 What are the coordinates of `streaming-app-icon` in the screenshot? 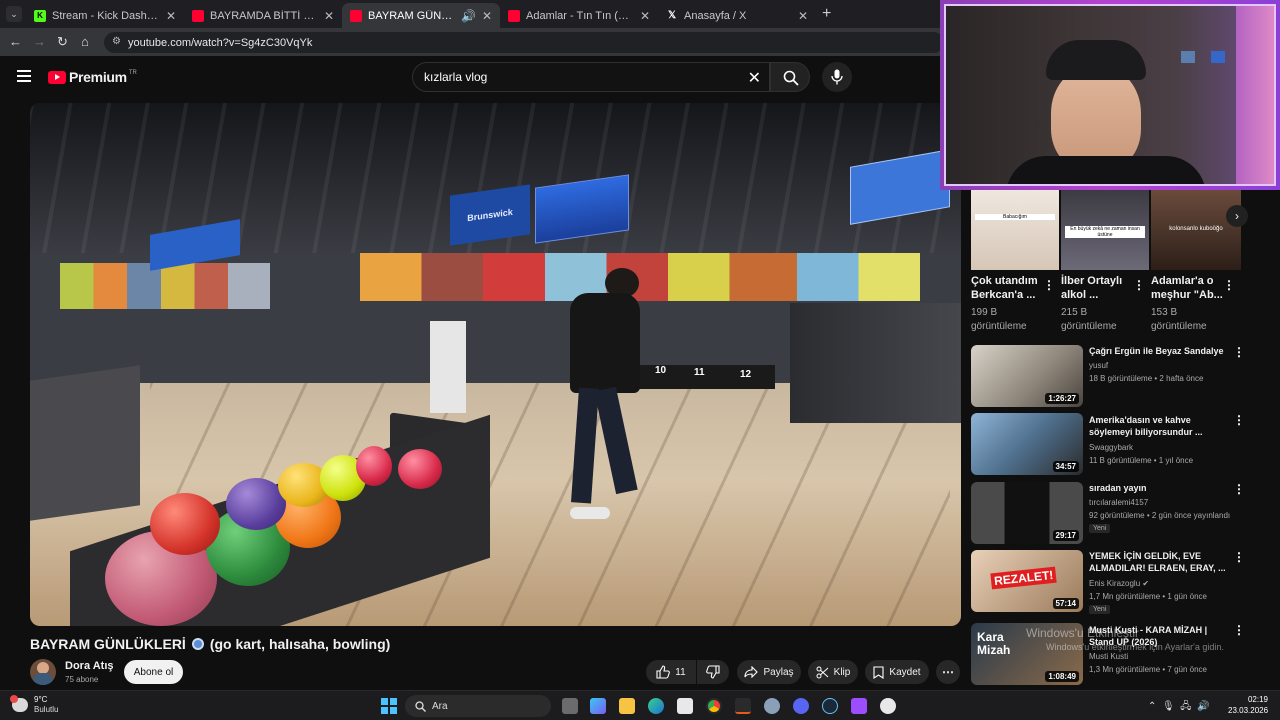 It's located at (743, 706).